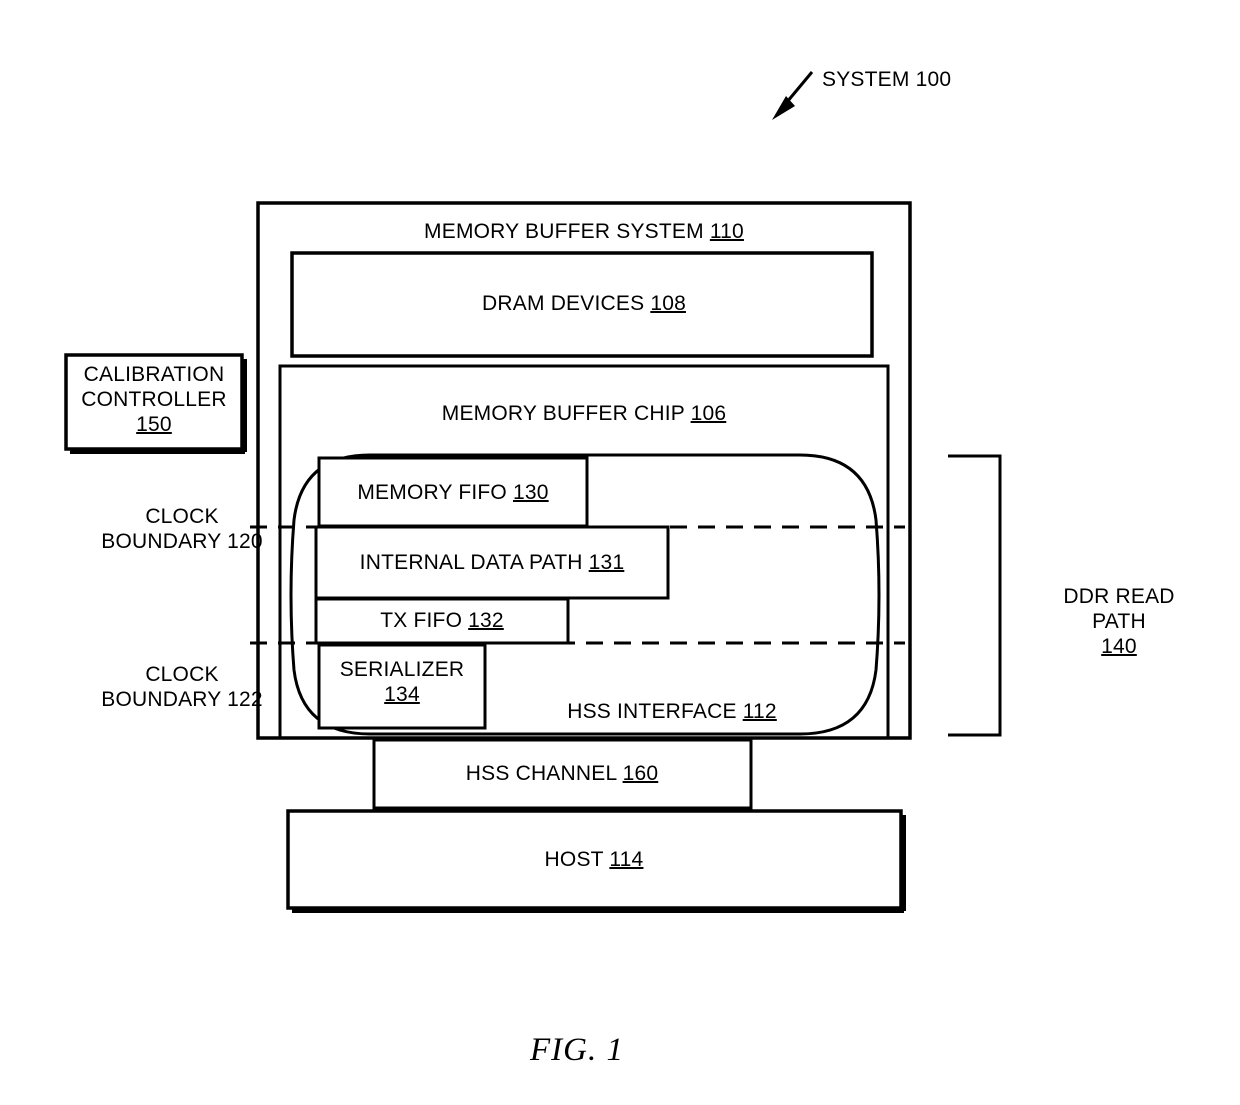 Image resolution: width=1240 pixels, height=1105 pixels. I want to click on serializer-ref: 134, so click(402, 694).